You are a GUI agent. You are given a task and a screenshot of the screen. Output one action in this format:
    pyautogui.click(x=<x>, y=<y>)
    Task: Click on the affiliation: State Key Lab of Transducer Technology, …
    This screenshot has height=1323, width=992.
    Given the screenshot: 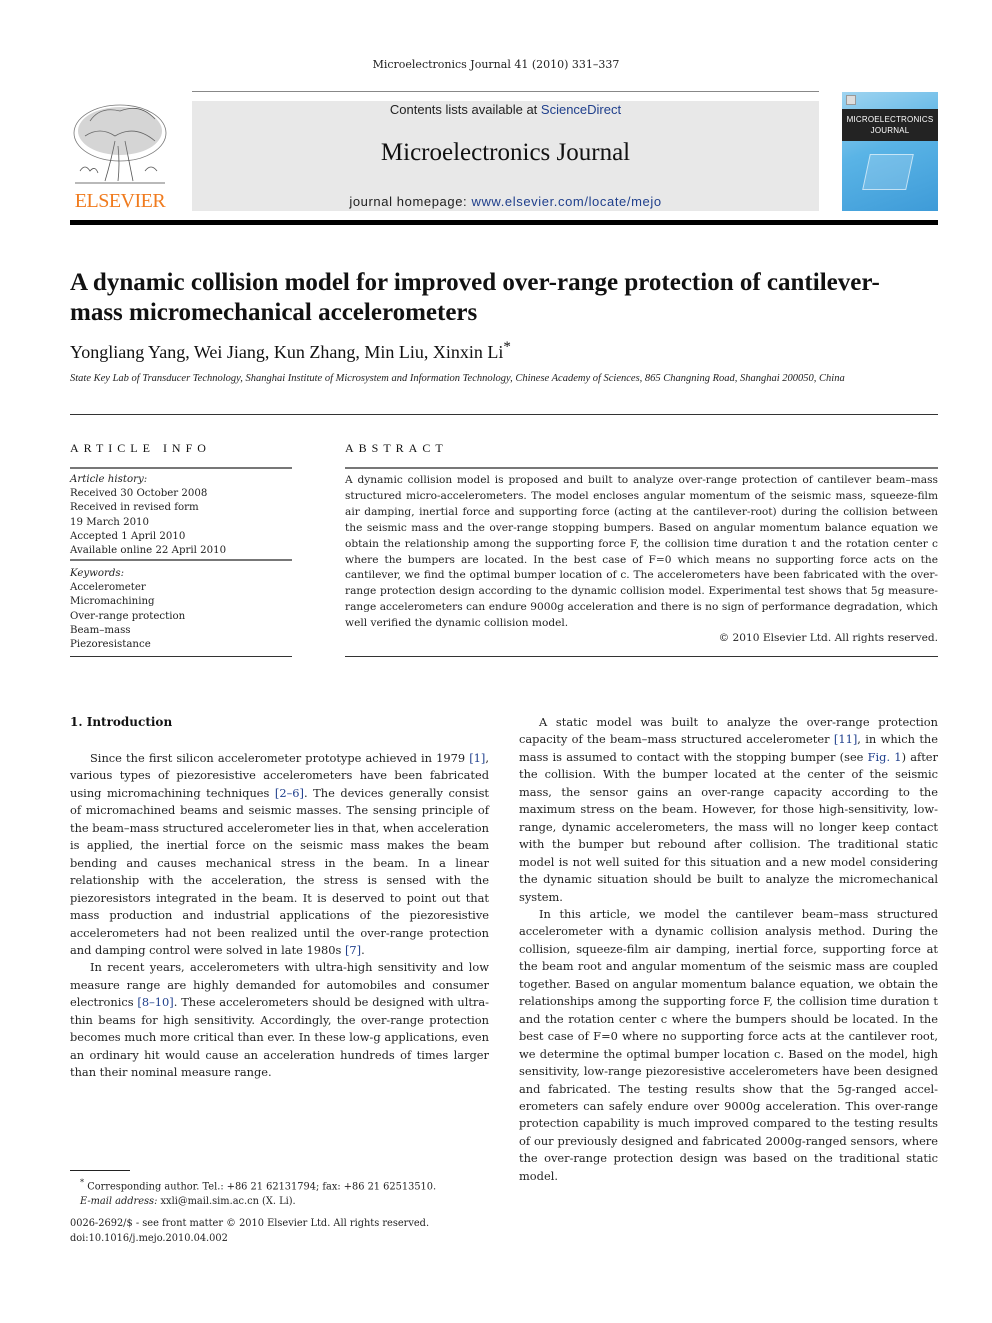 What is the action you would take?
    pyautogui.click(x=457, y=378)
    